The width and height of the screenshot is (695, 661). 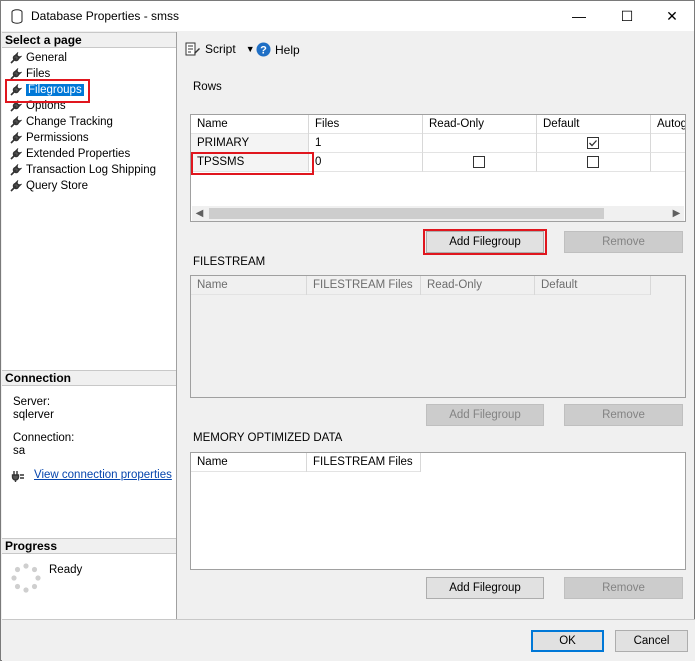 What do you see at coordinates (207, 87) in the screenshot?
I see `rows-label: Rows` at bounding box center [207, 87].